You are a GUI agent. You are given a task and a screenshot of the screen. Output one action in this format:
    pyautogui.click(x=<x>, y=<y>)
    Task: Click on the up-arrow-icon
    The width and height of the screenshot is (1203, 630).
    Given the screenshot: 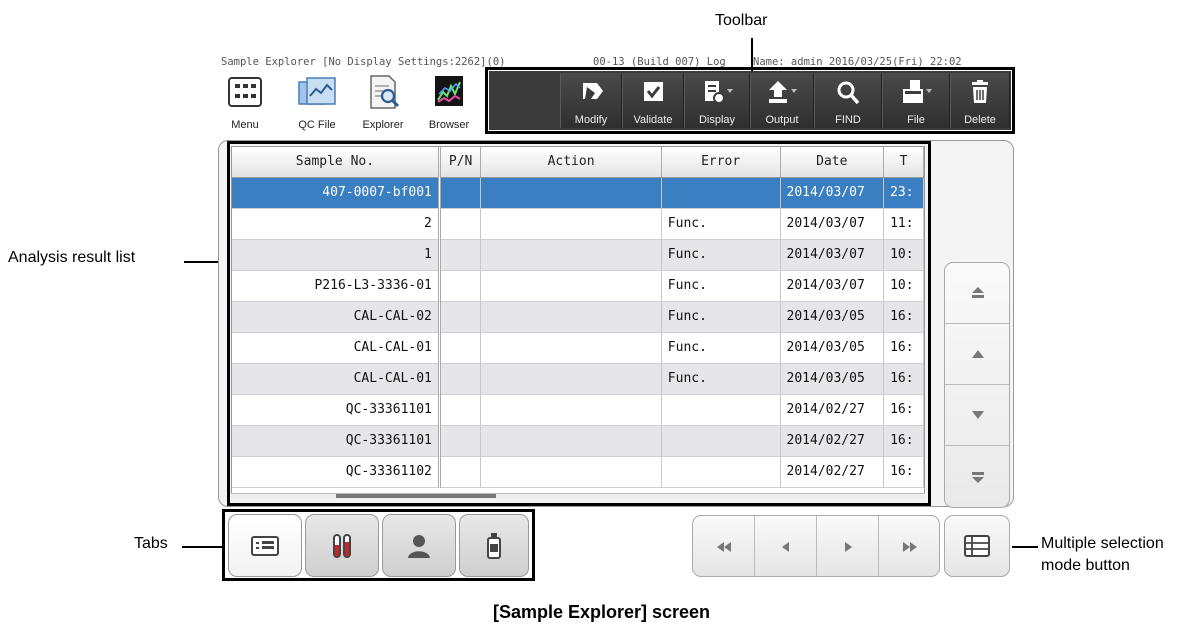 What is the action you would take?
    pyautogui.click(x=978, y=354)
    